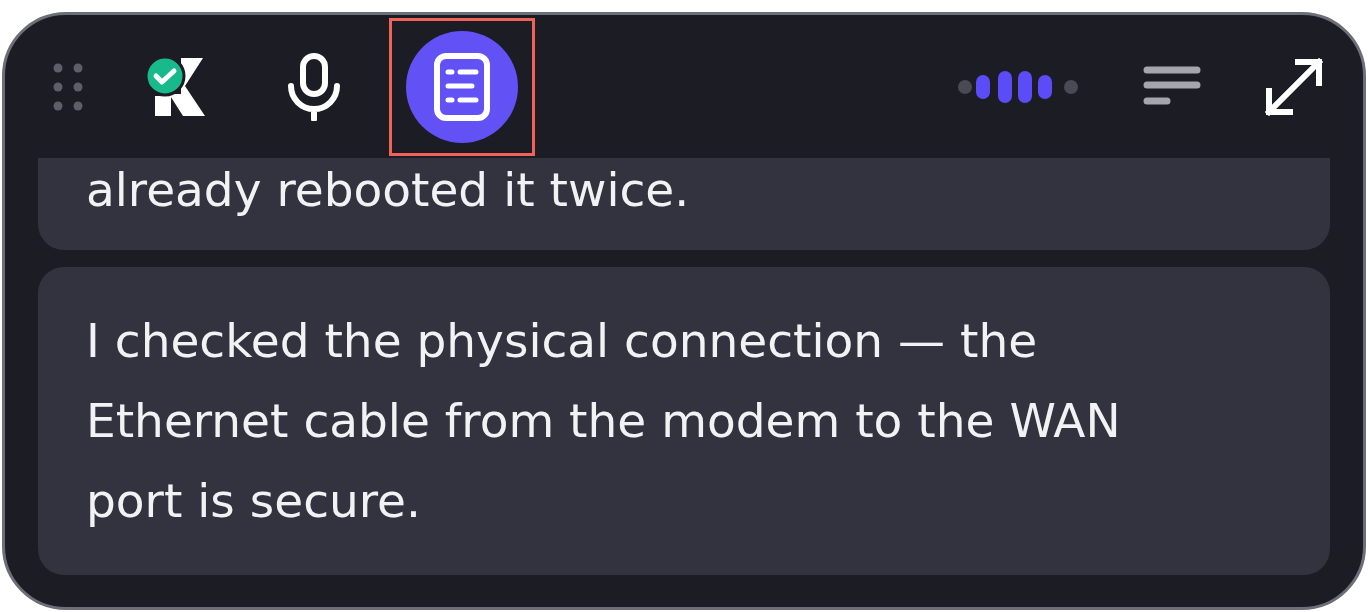 Image resolution: width=1368 pixels, height=612 pixels. I want to click on logo-icon, so click(176, 86).